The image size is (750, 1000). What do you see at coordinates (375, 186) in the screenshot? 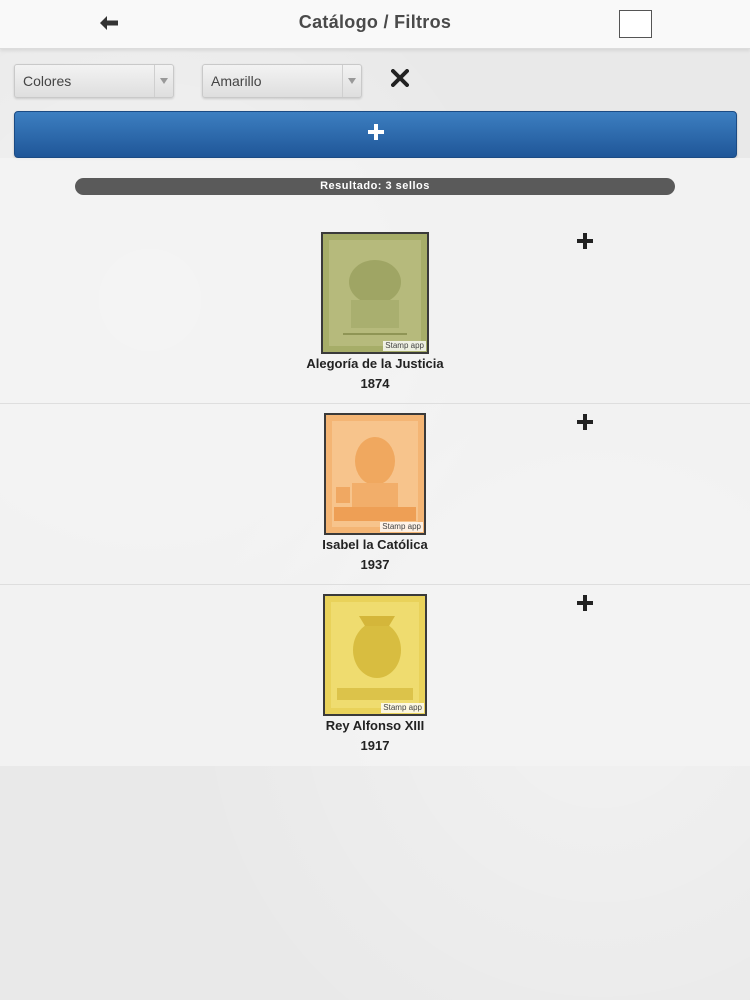
I see `result-count-bar: Resultado: 3 sellos` at bounding box center [375, 186].